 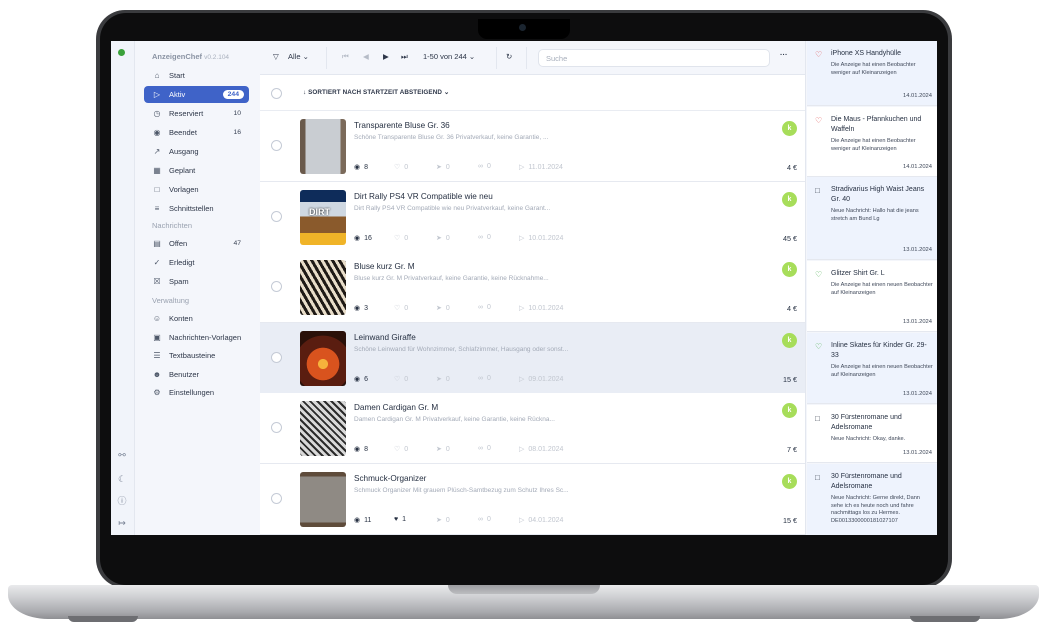 I want to click on sidebar-item-spam: ☒ Spam, so click(x=196, y=281).